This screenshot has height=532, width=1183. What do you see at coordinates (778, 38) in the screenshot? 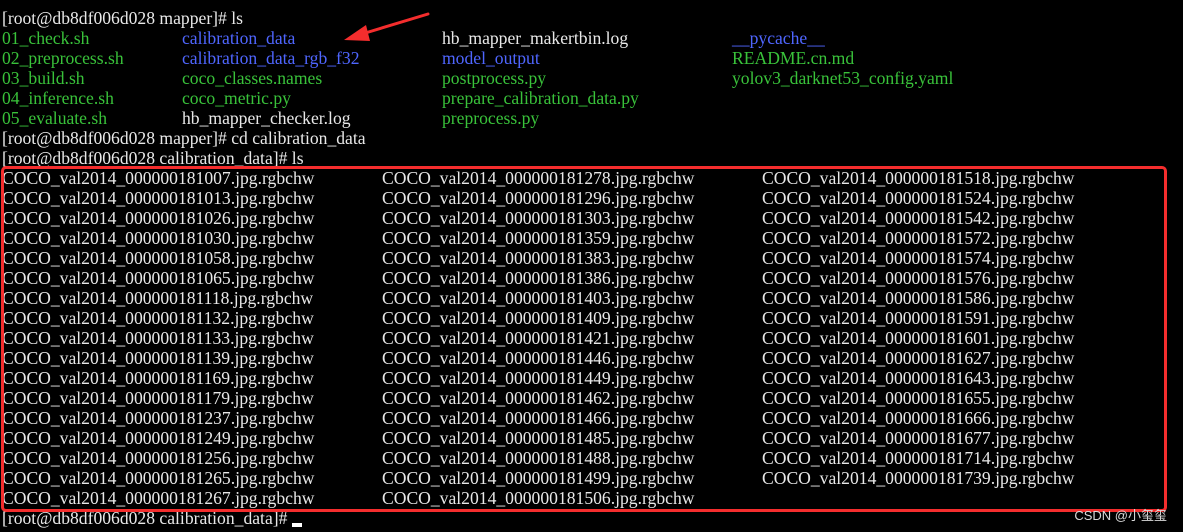
I see `file-entry: __pycache__` at bounding box center [778, 38].